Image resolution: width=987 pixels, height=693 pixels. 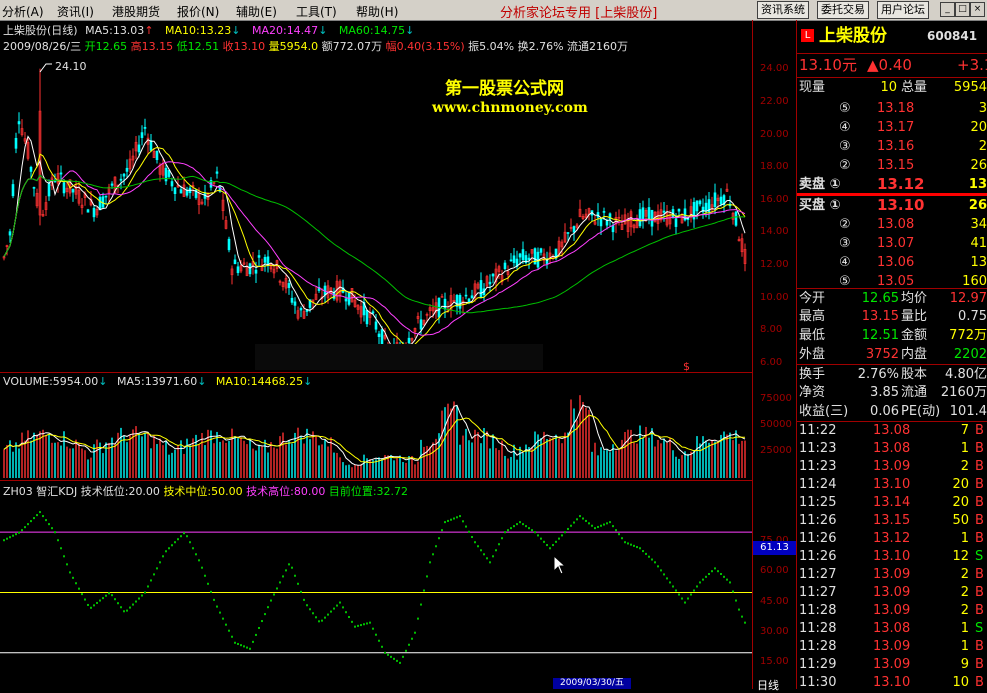 What do you see at coordinates (896, 108) in the screenshot?
I see `book-price: 13.18` at bounding box center [896, 108].